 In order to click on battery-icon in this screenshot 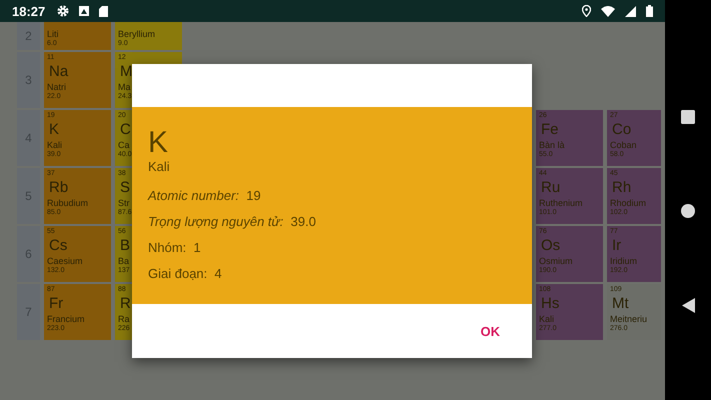, I will do `click(649, 11)`.